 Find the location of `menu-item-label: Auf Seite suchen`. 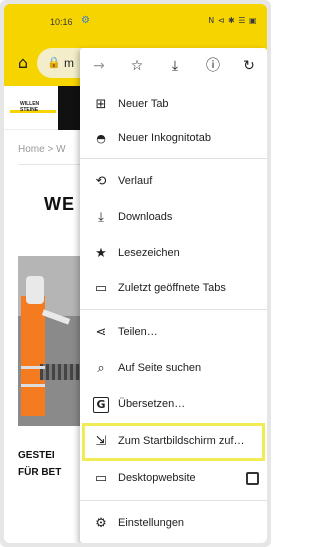

menu-item-label: Auf Seite suchen is located at coordinates (160, 368).